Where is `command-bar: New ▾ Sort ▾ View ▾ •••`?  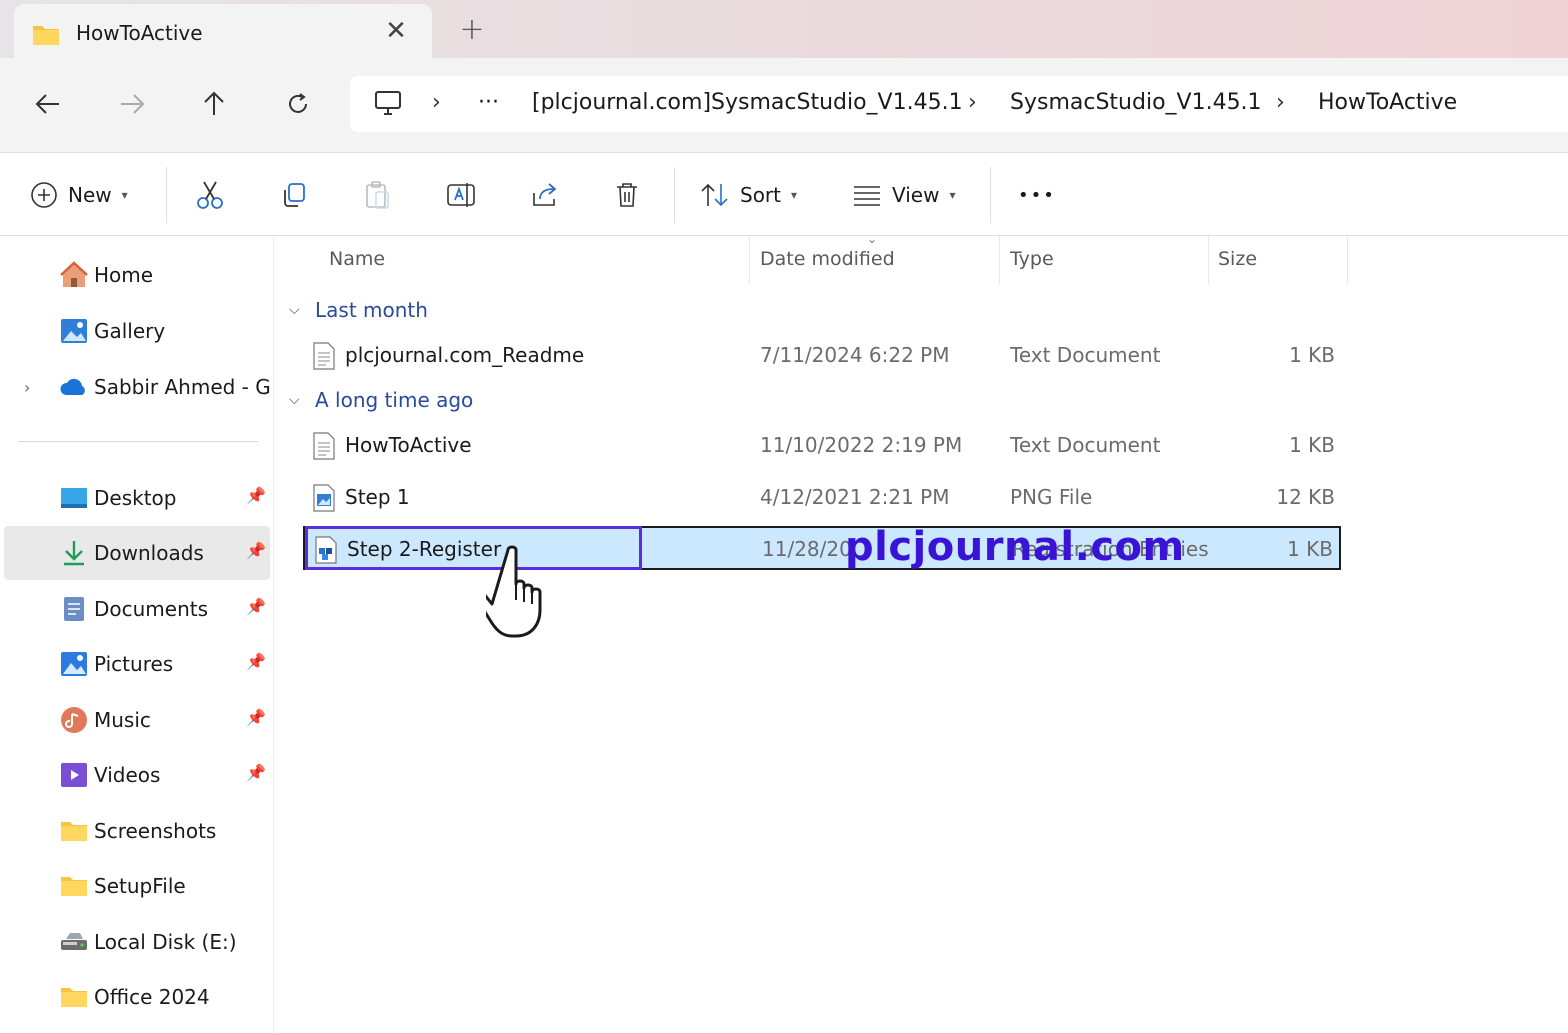
command-bar: New ▾ Sort ▾ View ▾ ••• is located at coordinates (784, 194).